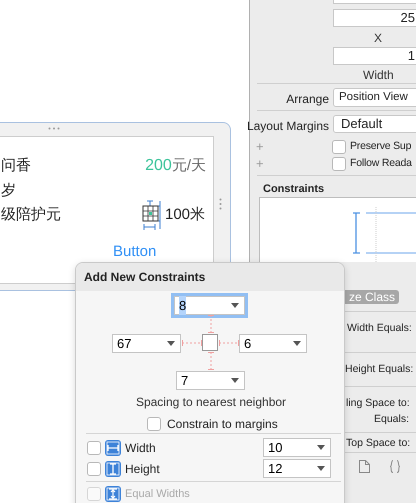 The height and width of the screenshot is (503, 416). I want to click on constraint-row-label: Height Equals:, so click(379, 369).